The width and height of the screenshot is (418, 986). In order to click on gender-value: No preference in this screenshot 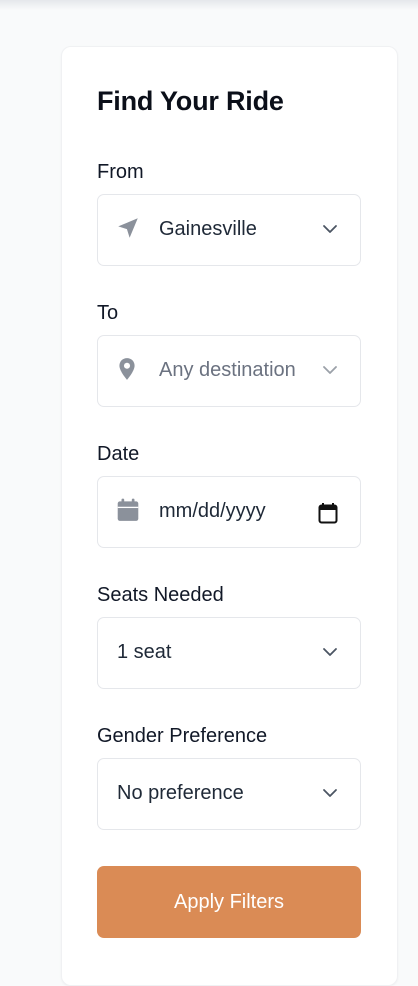, I will do `click(180, 793)`.